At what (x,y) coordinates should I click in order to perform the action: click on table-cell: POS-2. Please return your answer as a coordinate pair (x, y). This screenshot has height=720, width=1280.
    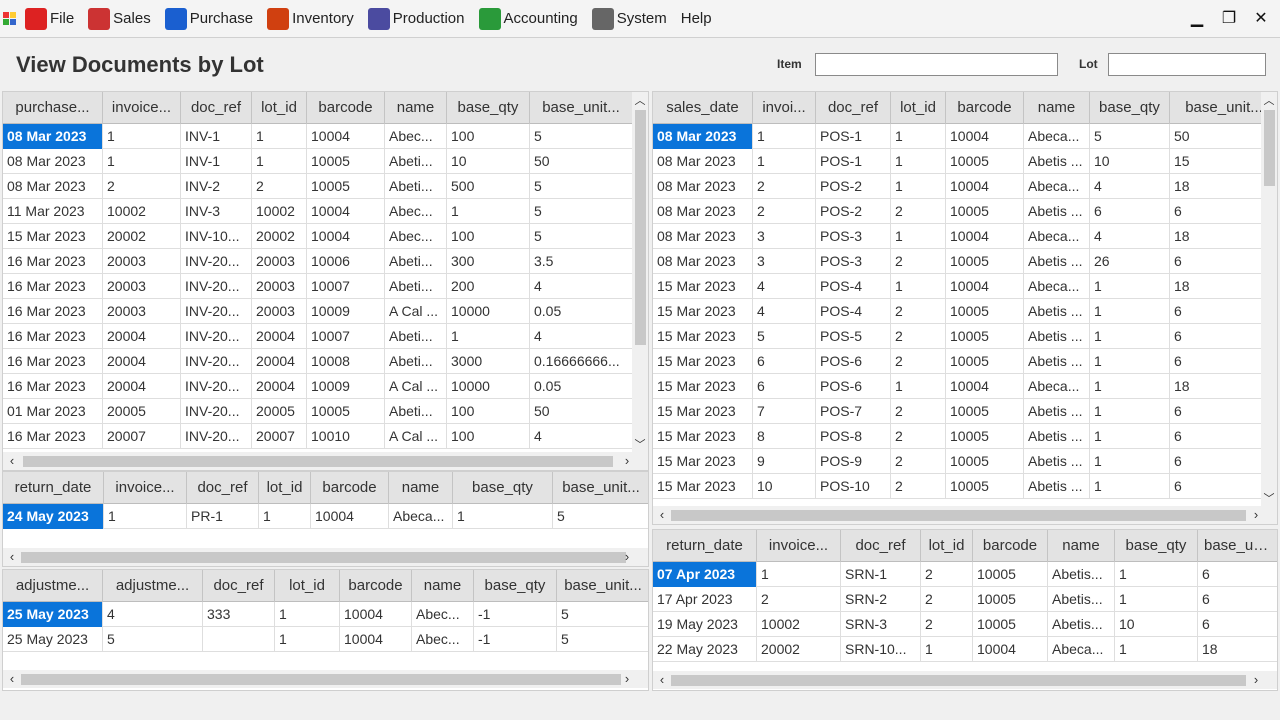
    Looking at the image, I should click on (853, 186).